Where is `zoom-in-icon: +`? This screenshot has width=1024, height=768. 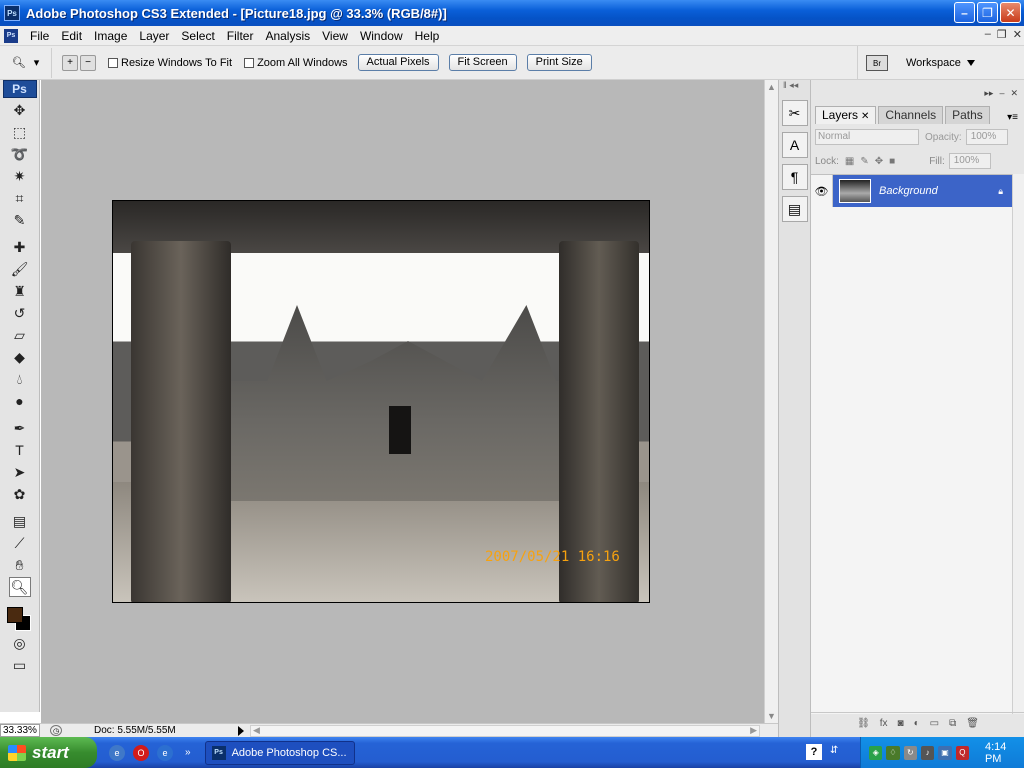 zoom-in-icon: + is located at coordinates (70, 62).